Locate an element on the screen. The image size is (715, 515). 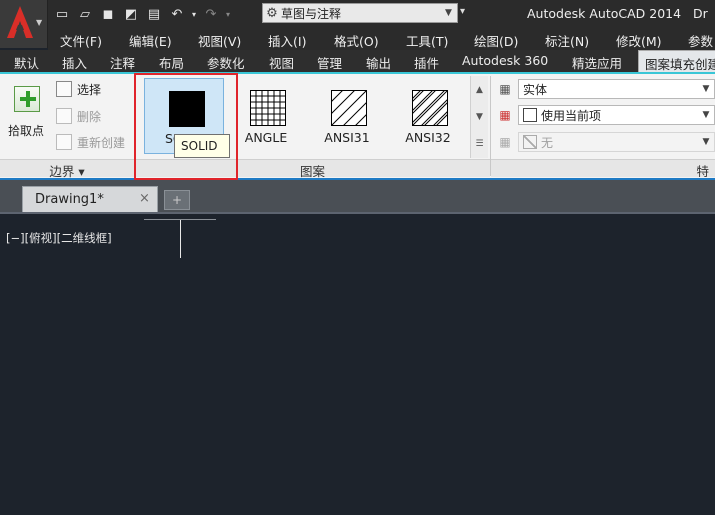
select-objects-button: 选择 is located at coordinates (78, 89).